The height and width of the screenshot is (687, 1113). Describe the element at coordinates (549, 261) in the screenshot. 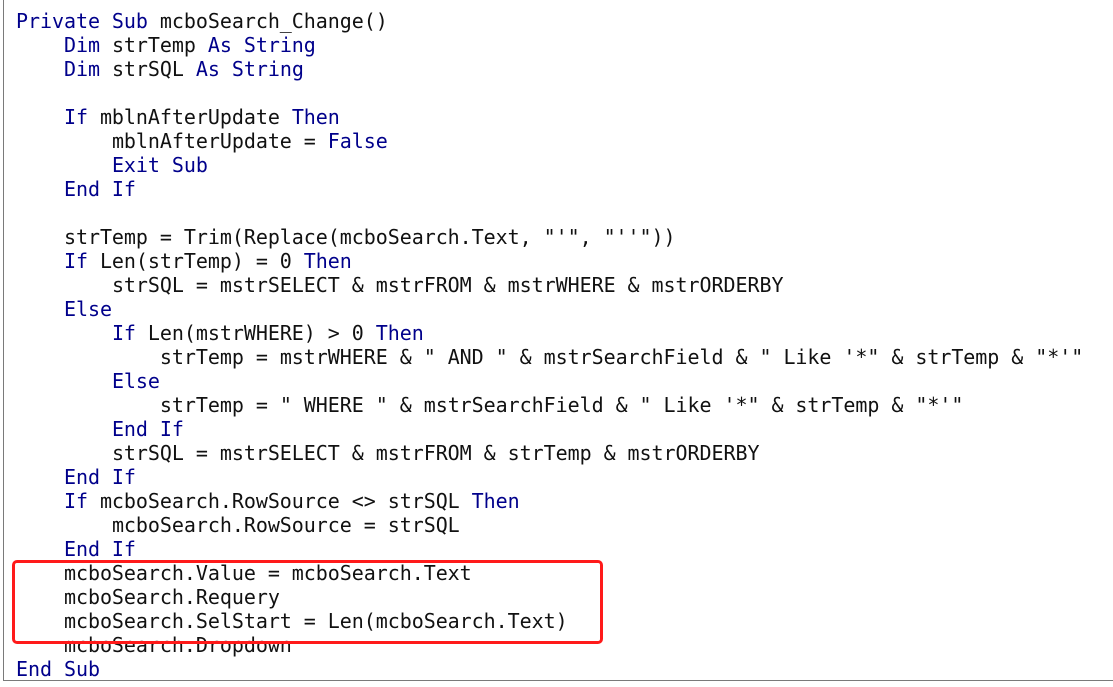

I see `code-line: If Len(strTemp) = 0 Then` at that location.